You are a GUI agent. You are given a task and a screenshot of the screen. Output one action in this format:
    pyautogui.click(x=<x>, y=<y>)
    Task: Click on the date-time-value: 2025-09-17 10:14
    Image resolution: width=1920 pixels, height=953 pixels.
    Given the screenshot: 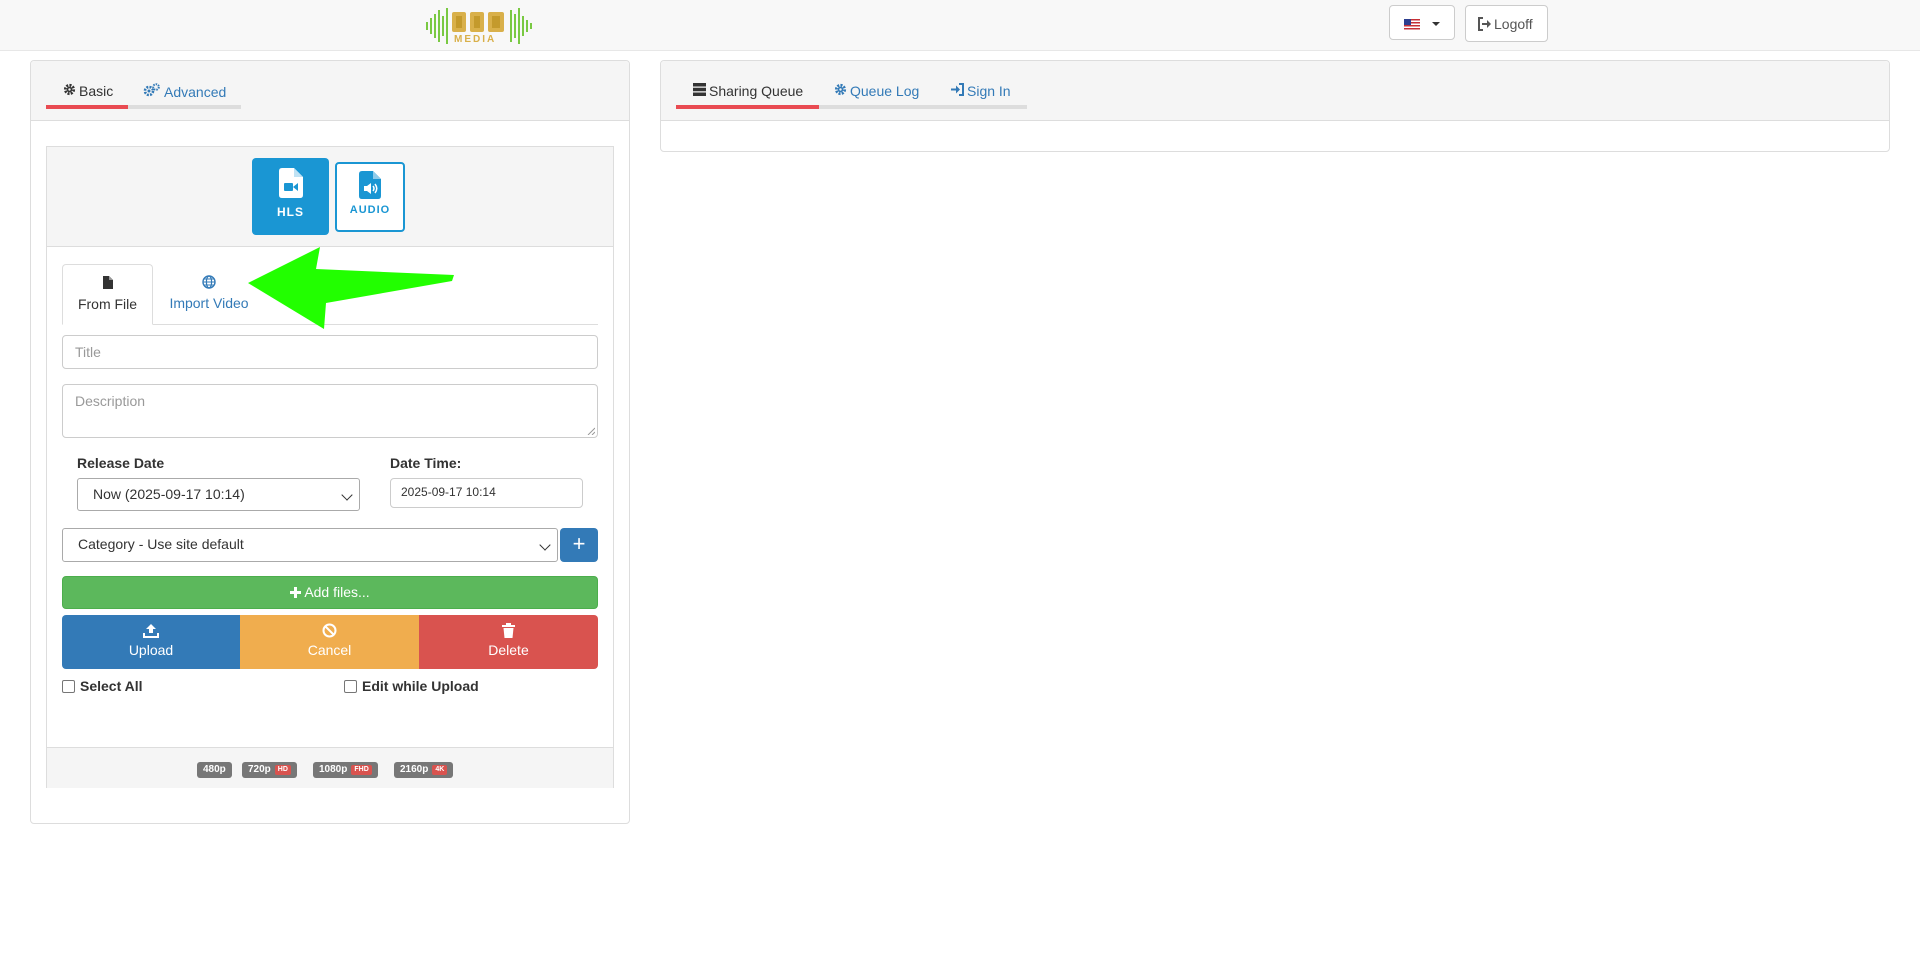 What is the action you would take?
    pyautogui.click(x=448, y=492)
    